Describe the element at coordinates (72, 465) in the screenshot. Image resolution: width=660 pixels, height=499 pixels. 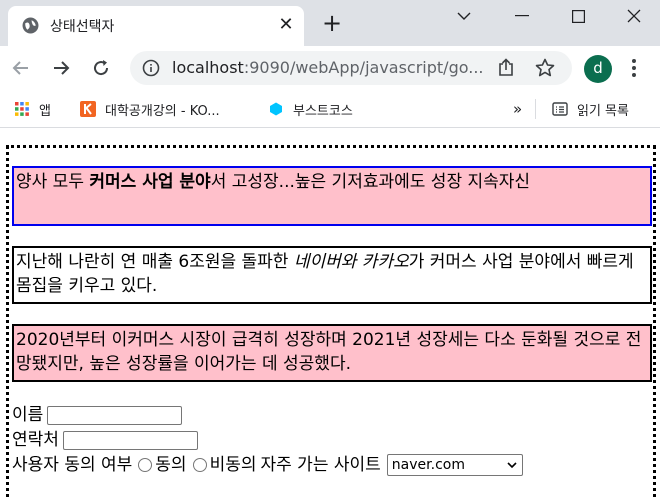
I see `consent-label: 사용자 동의 여부` at that location.